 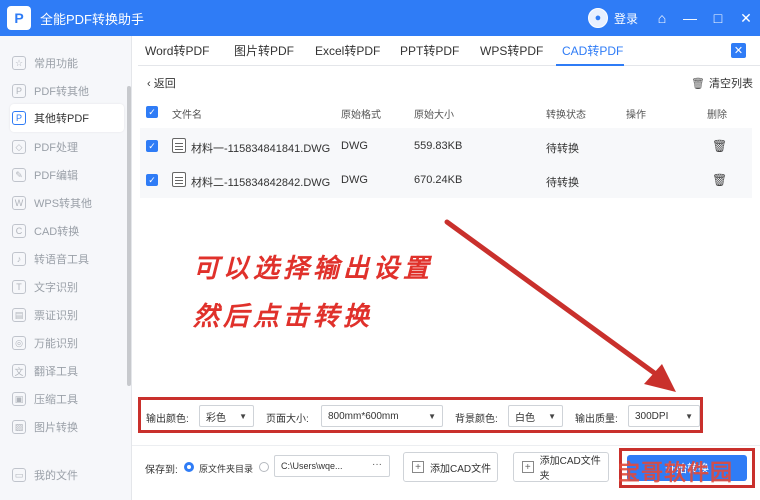 I want to click on quality-select: 300DPI ▼, so click(x=664, y=416).